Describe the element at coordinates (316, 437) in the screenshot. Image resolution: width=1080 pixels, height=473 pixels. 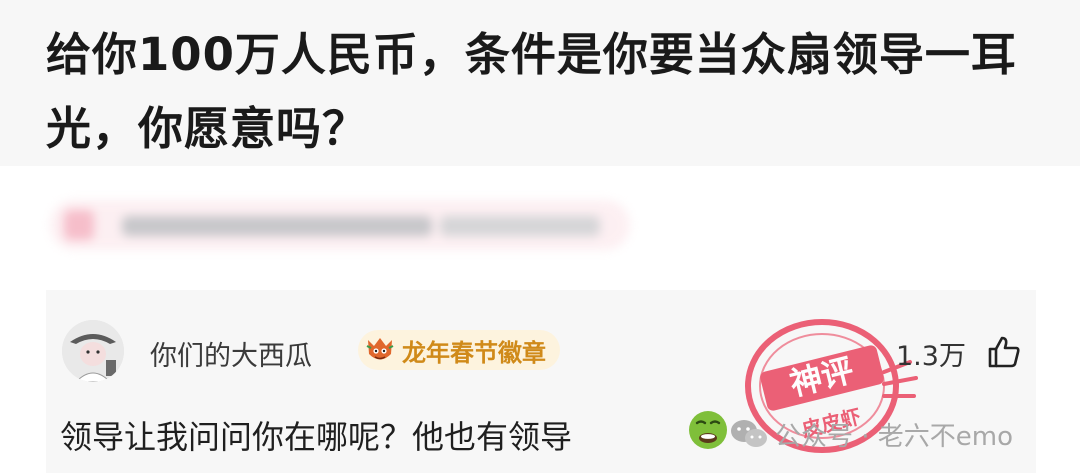
I see `comment-text: 领导让我问问你在哪呢？他也有领导` at that location.